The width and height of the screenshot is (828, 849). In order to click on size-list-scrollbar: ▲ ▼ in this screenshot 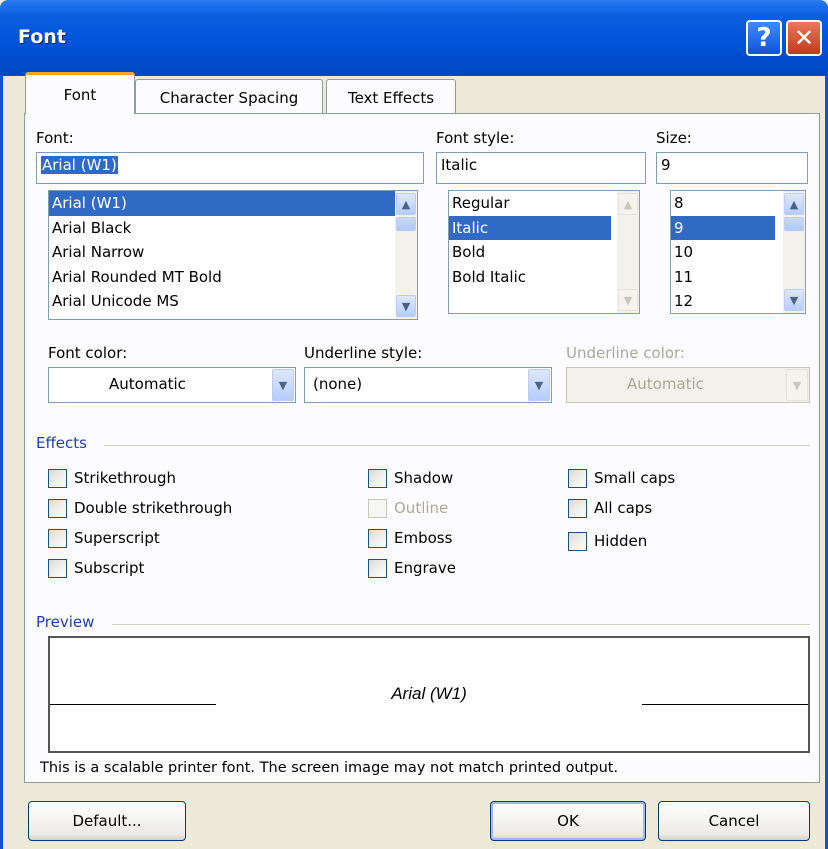, I will do `click(794, 252)`.